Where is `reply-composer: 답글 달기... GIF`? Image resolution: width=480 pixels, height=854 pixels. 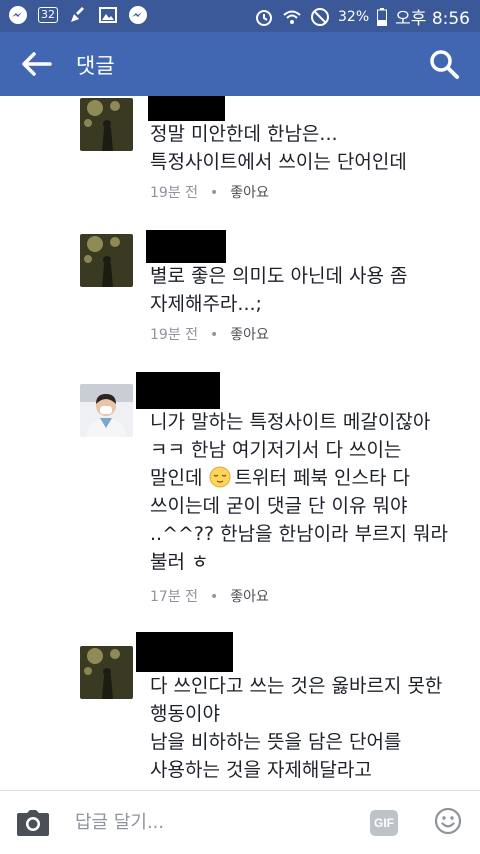
reply-composer: 답글 달기... GIF is located at coordinates (240, 822).